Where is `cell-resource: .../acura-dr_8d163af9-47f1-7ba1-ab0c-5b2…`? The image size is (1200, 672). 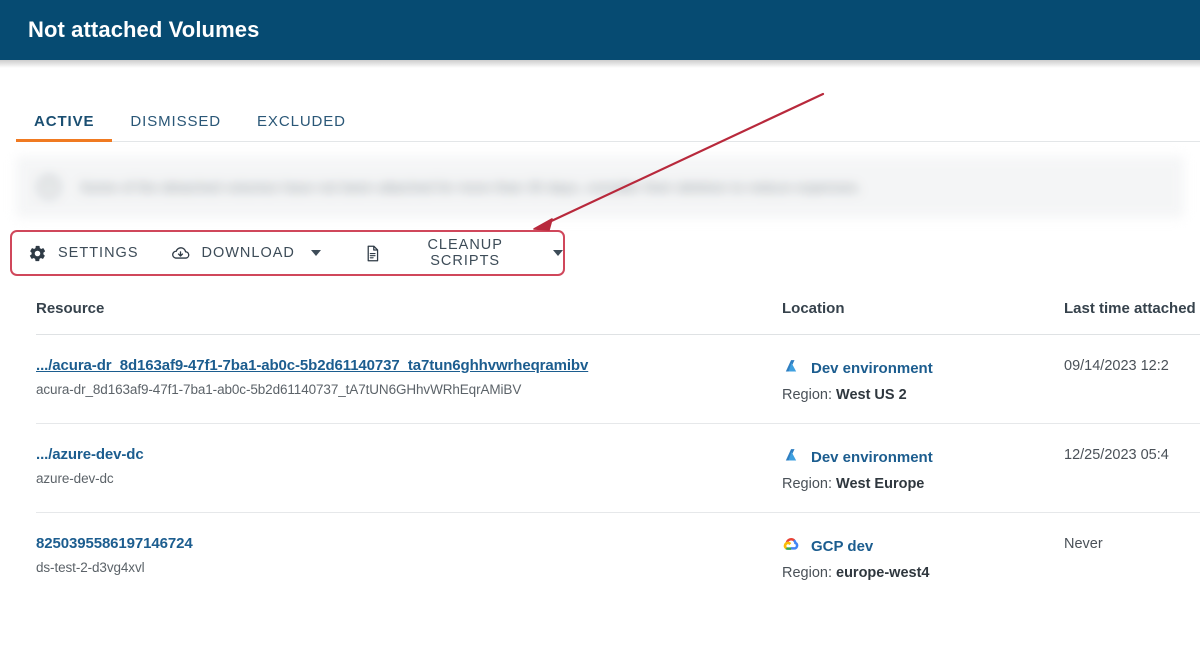 cell-resource: .../acura-dr_8d163af9-47f1-7ba1-ab0c-5b2… is located at coordinates (409, 377).